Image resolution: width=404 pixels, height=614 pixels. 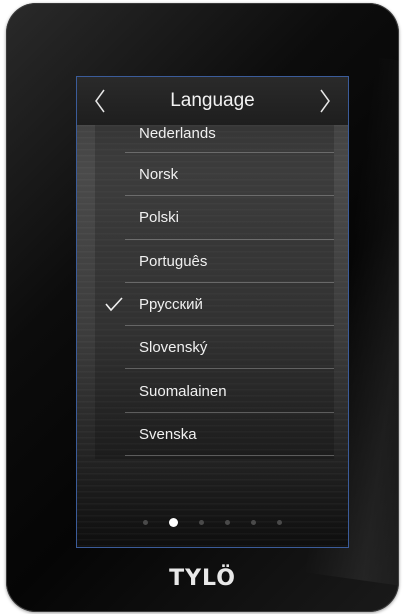 What do you see at coordinates (159, 175) in the screenshot?
I see `language-label: Norsk` at bounding box center [159, 175].